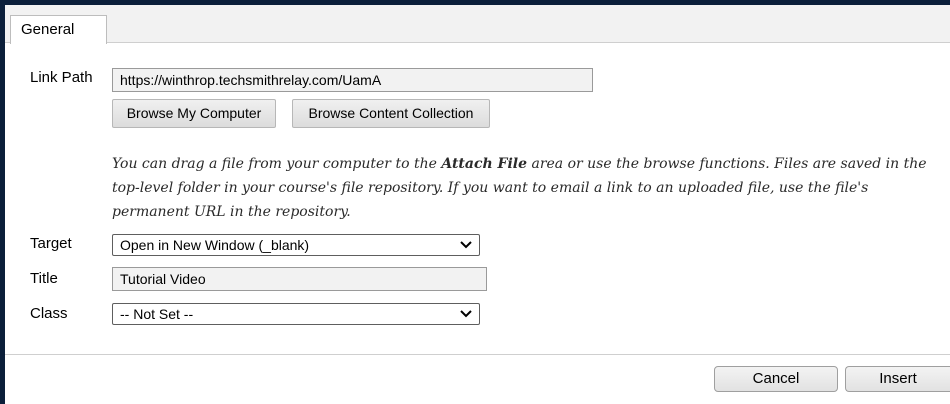 This screenshot has height=404, width=950. Describe the element at coordinates (51, 243) in the screenshot. I see `target-label: Target` at that location.